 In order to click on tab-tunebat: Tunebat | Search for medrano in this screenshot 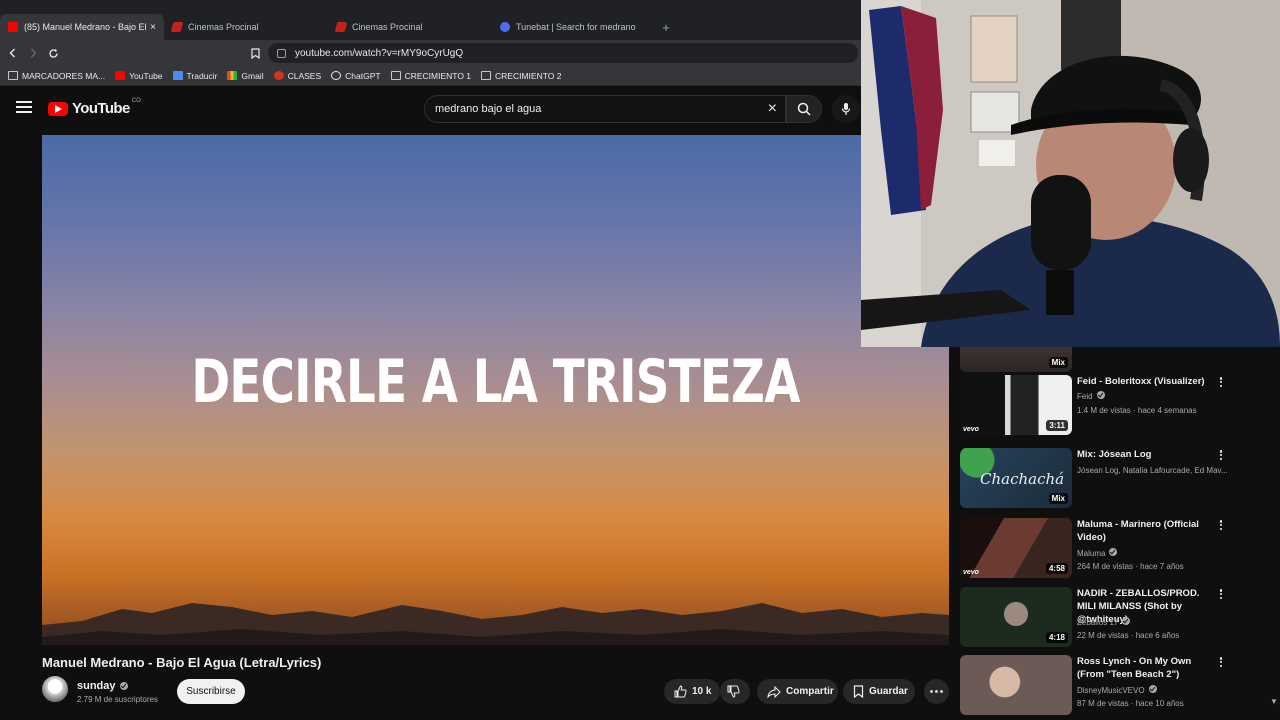, I will do `click(574, 27)`.